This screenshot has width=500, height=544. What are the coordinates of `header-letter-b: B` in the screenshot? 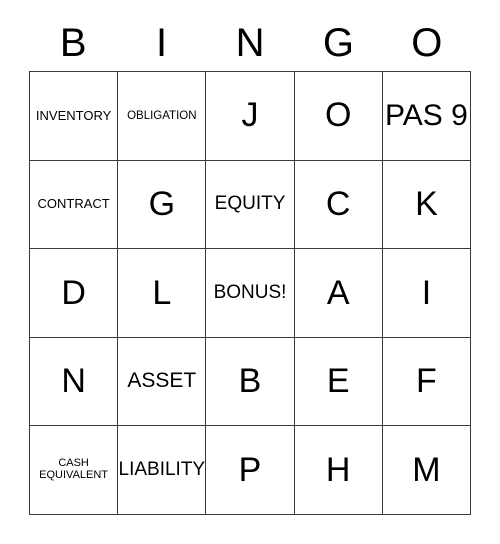 It's located at (73, 42).